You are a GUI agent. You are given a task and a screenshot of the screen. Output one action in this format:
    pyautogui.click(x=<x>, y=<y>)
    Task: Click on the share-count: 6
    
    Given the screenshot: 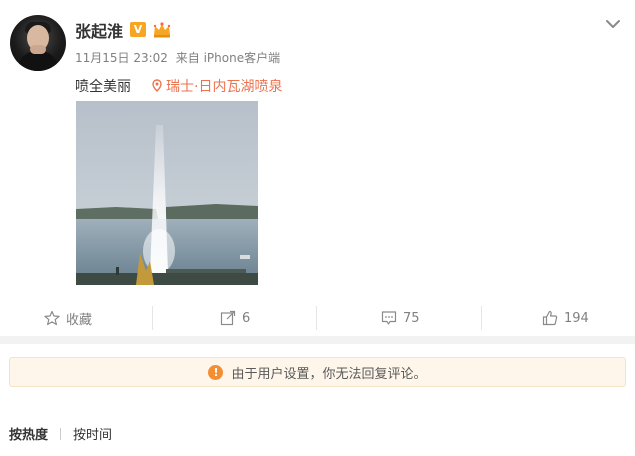 What is the action you would take?
    pyautogui.click(x=246, y=318)
    